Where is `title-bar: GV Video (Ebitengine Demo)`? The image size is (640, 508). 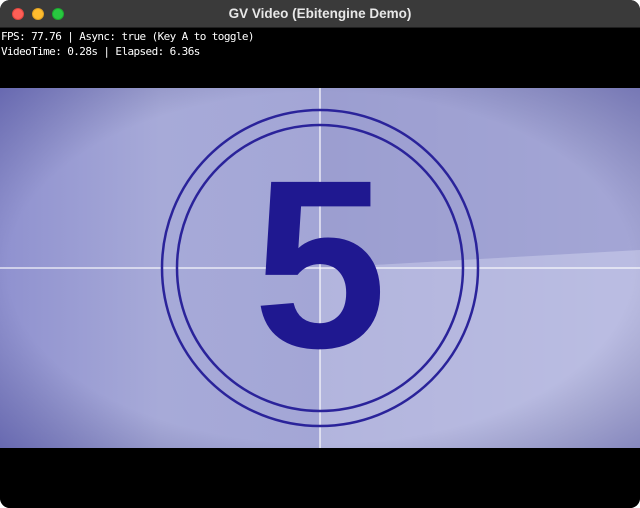 title-bar: GV Video (Ebitengine Demo) is located at coordinates (320, 14).